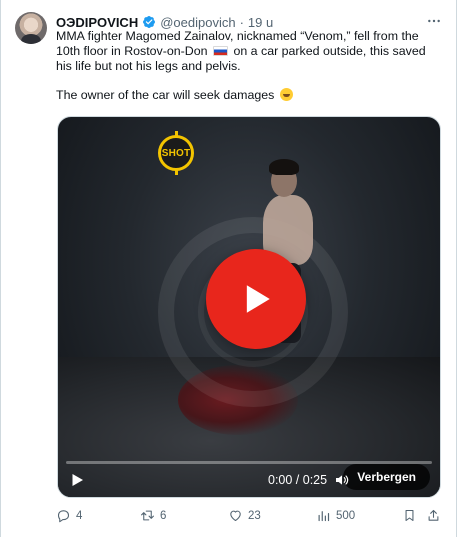 This screenshot has height=537, width=457. I want to click on repost-action: 6, so click(153, 515).